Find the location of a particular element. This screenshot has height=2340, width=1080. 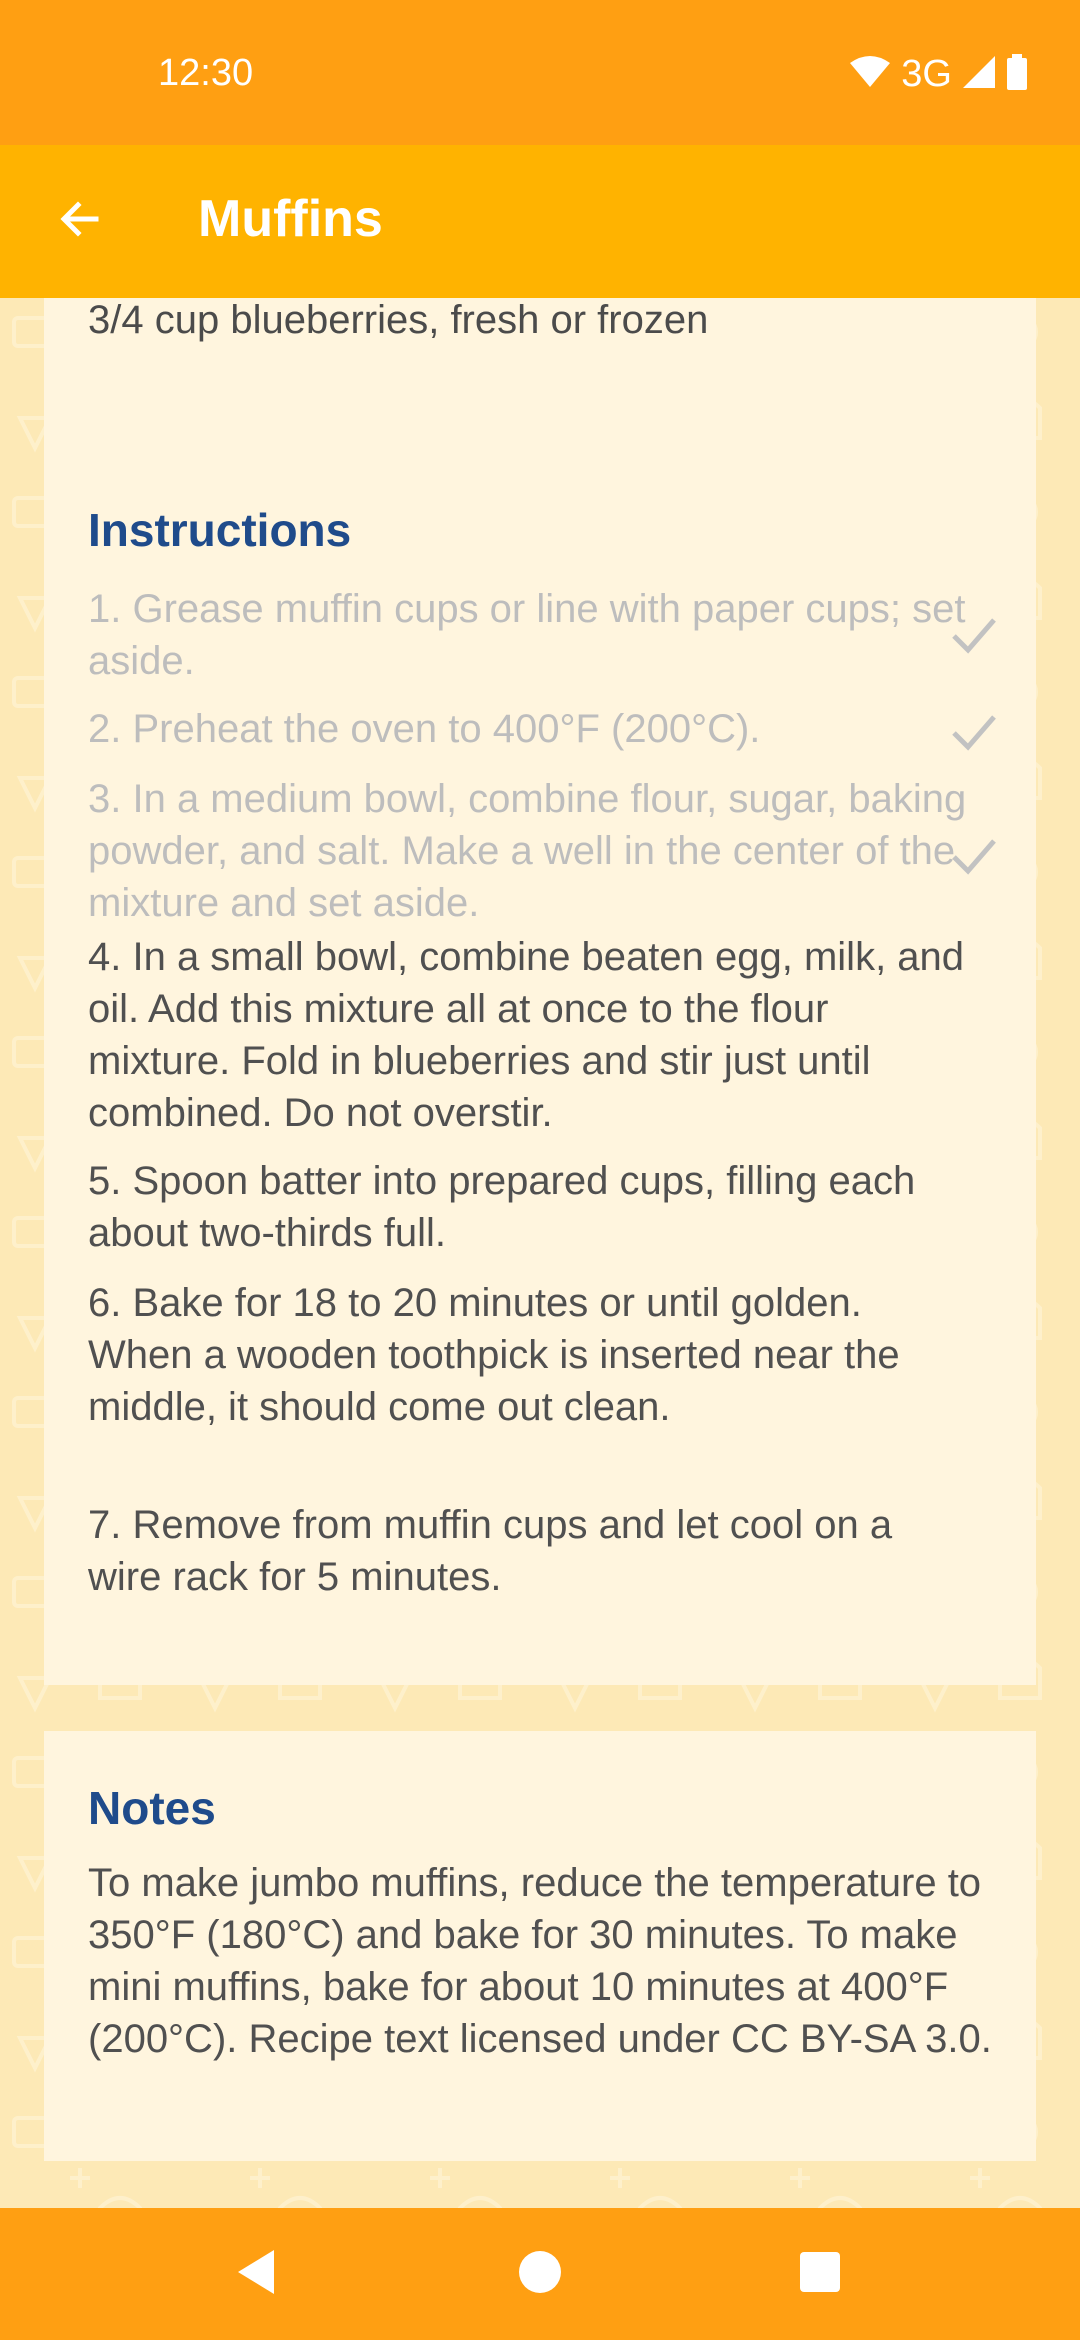

system-navigation-bar is located at coordinates (540, 2274).